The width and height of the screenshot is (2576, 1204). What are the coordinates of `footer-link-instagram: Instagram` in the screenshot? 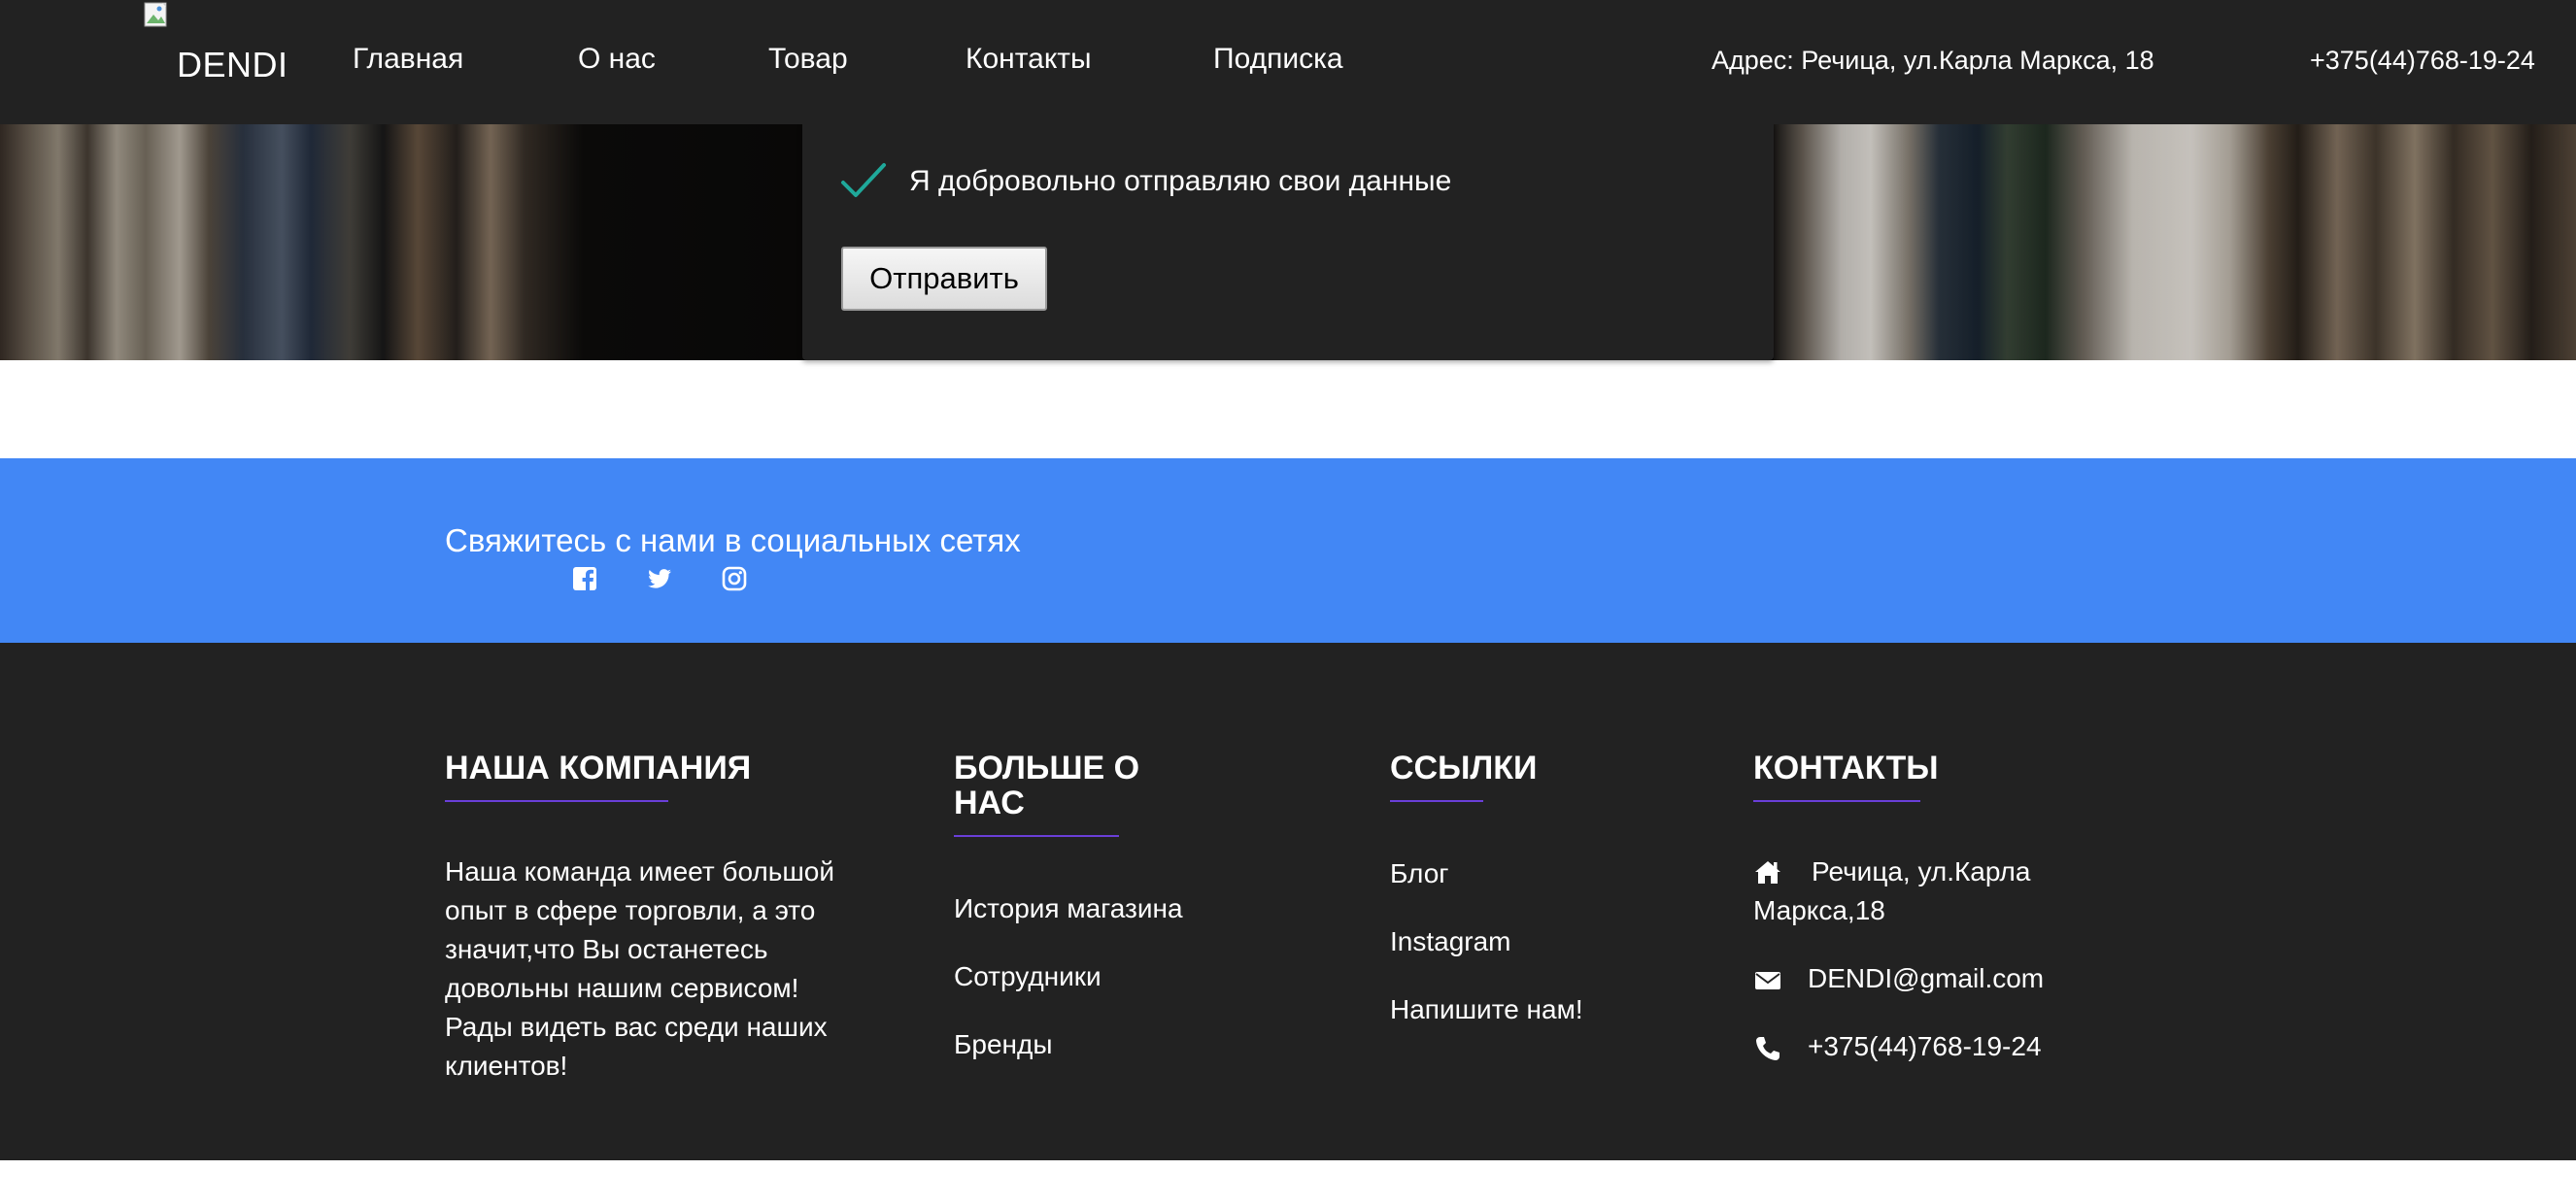 It's located at (1450, 942).